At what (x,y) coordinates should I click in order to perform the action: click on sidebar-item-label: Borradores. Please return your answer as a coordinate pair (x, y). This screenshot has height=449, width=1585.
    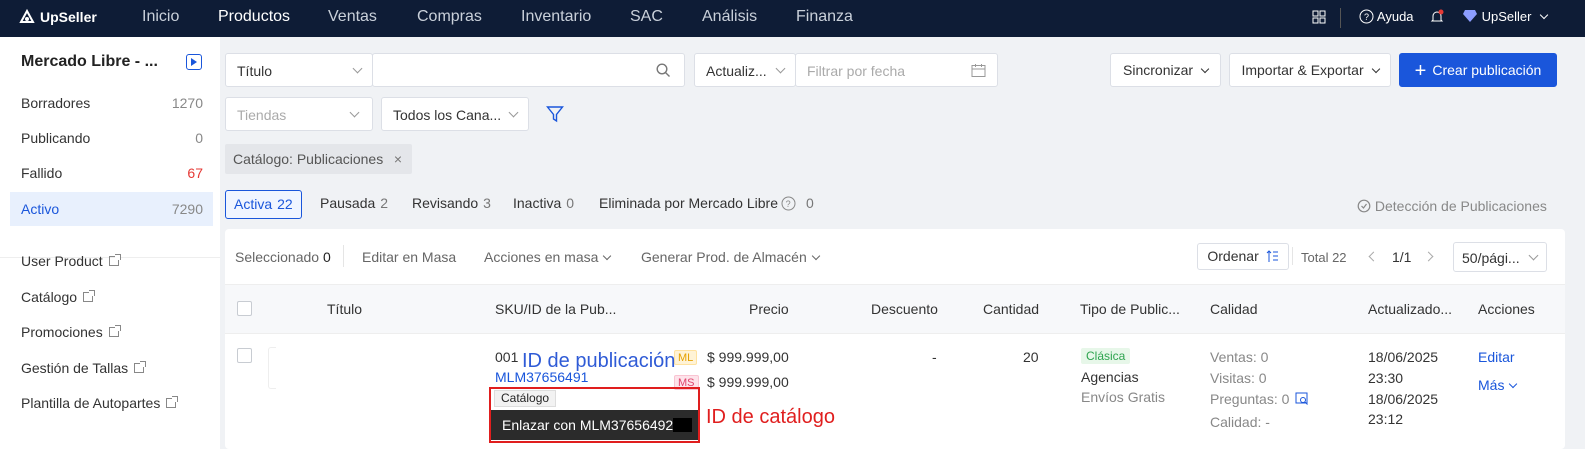
    Looking at the image, I should click on (56, 103).